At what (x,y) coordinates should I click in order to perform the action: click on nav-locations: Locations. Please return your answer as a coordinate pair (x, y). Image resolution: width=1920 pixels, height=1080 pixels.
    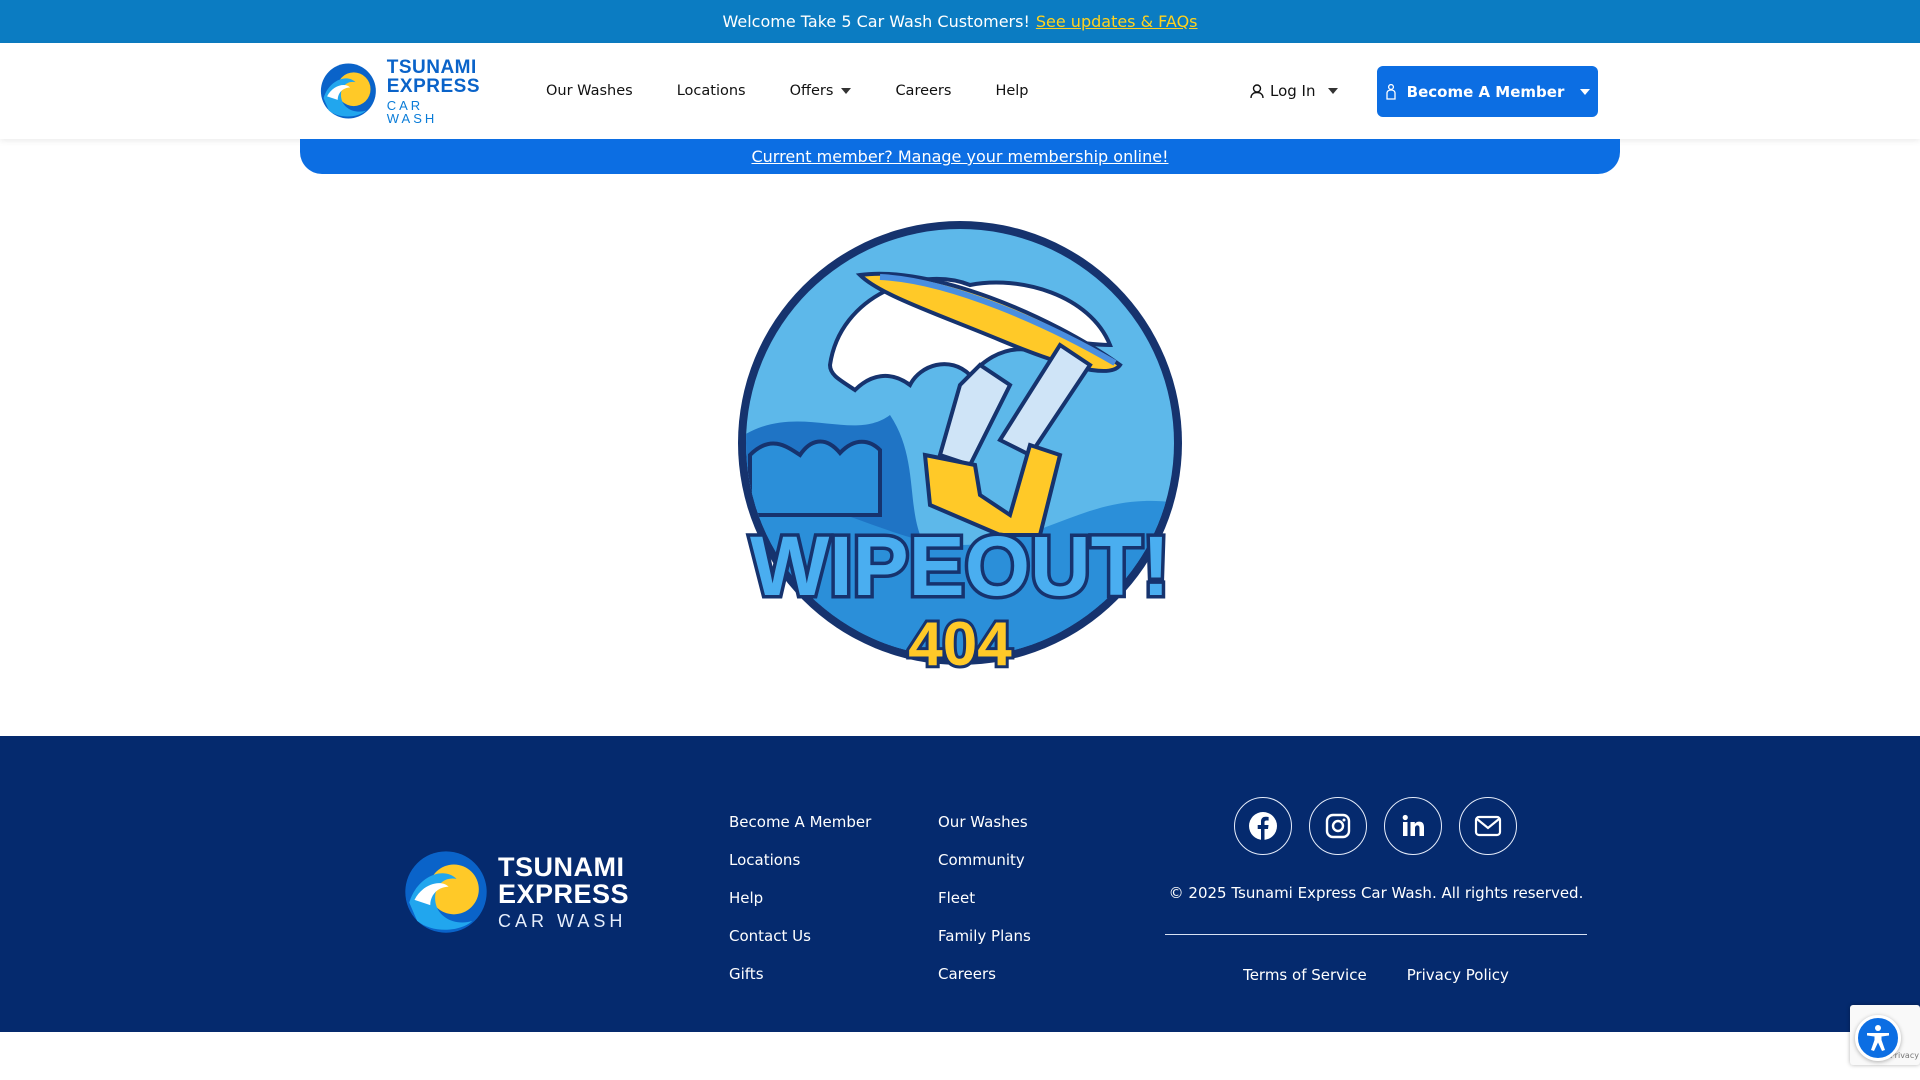
    Looking at the image, I should click on (711, 91).